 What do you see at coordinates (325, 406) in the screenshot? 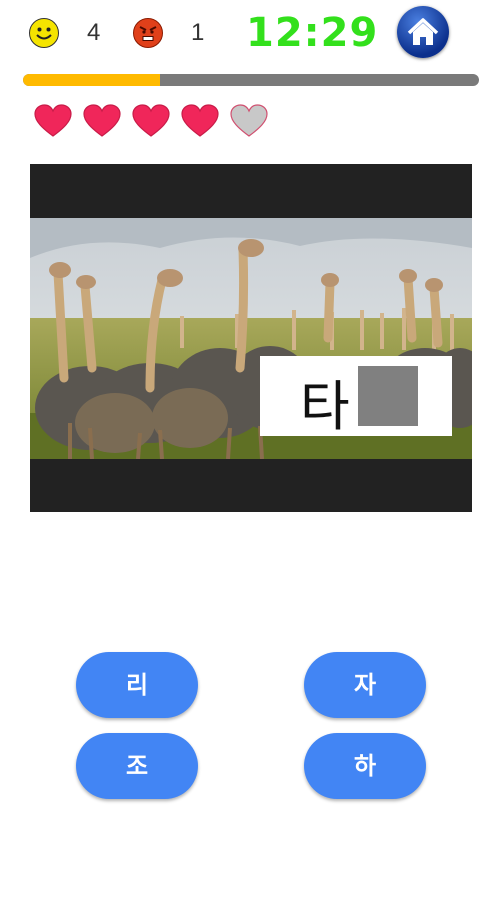
I see `known-syllable: 타` at bounding box center [325, 406].